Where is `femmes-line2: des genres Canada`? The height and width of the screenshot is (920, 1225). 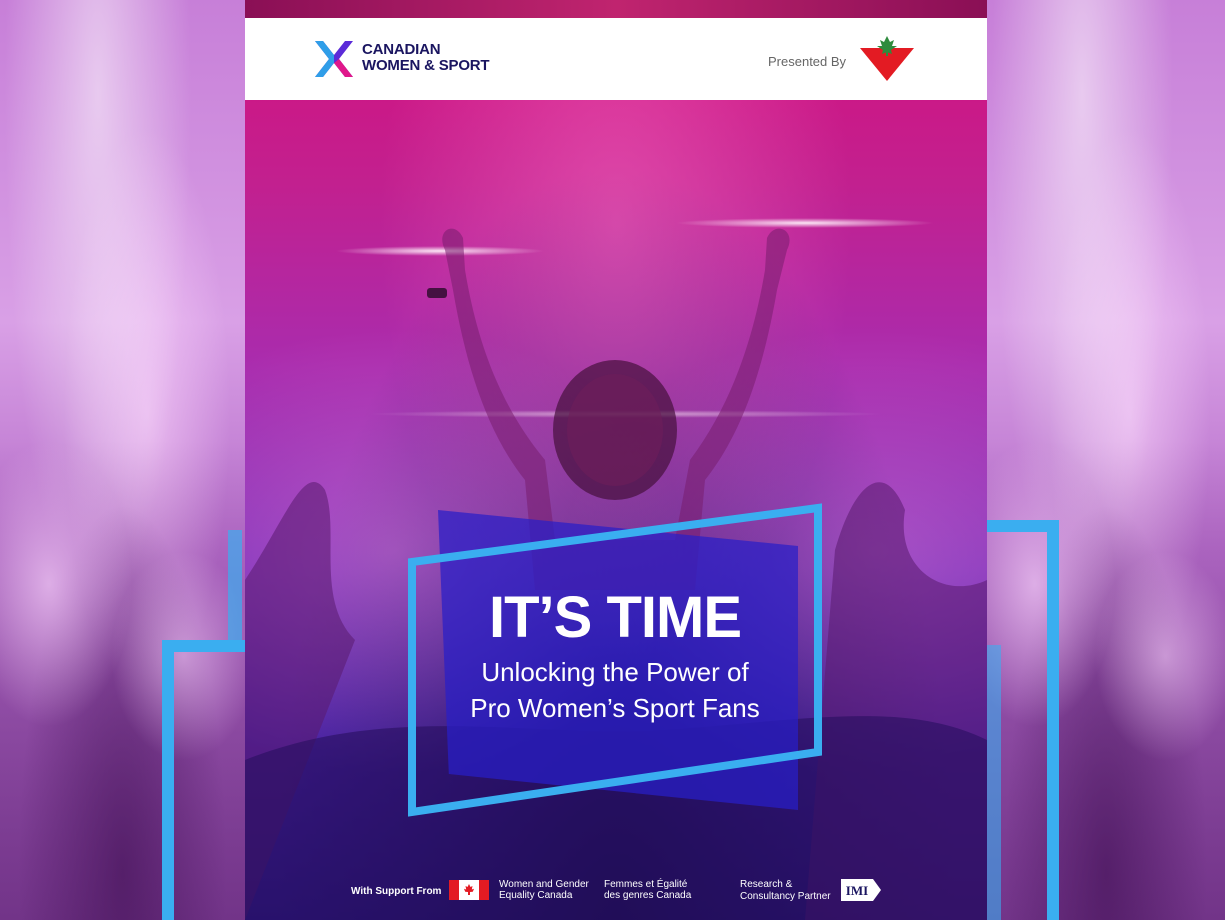
femmes-line2: des genres Canada is located at coordinates (648, 895).